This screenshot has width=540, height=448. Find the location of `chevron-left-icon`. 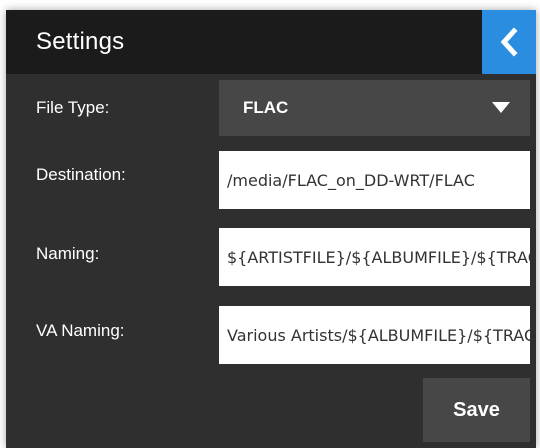

chevron-left-icon is located at coordinates (509, 42).